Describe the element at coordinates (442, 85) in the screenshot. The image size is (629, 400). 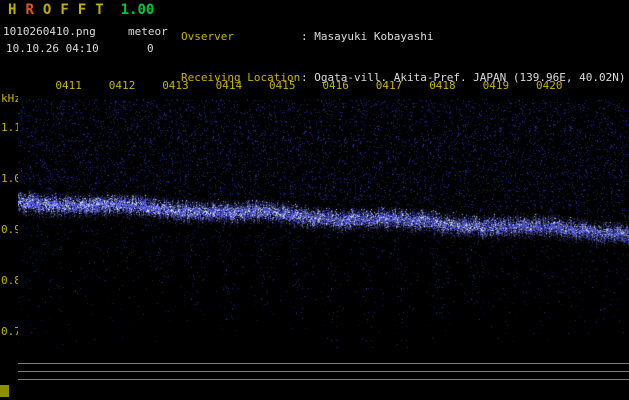
I see `time-tick-label: 0418` at that location.